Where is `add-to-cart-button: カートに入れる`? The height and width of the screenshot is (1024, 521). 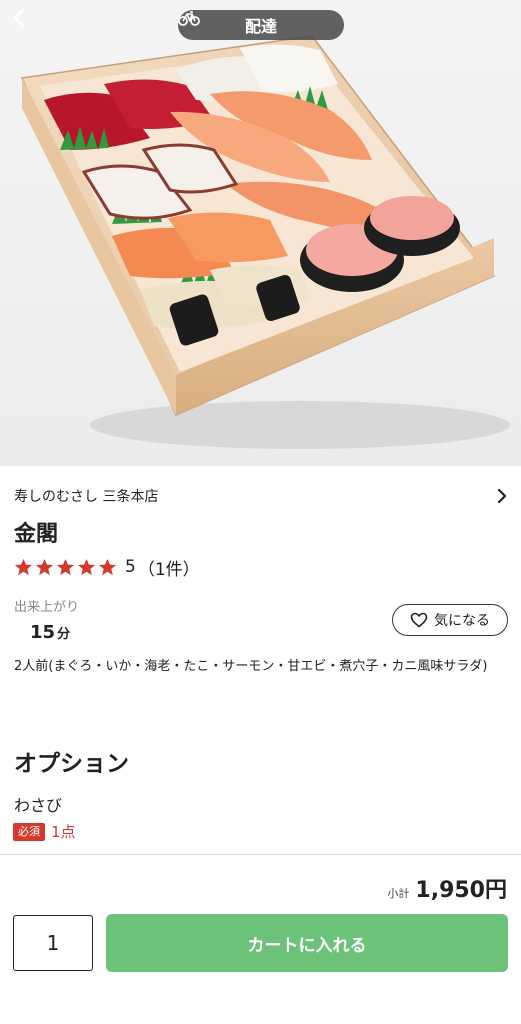 add-to-cart-button: カートに入れる is located at coordinates (307, 943).